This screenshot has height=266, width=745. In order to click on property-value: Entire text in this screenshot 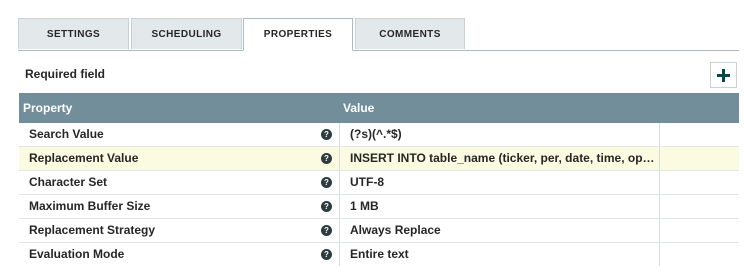, I will do `click(379, 254)`.